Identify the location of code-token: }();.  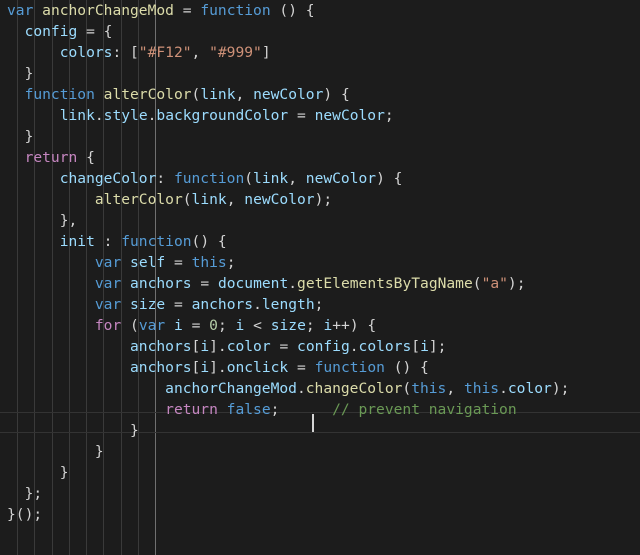
(25, 514).